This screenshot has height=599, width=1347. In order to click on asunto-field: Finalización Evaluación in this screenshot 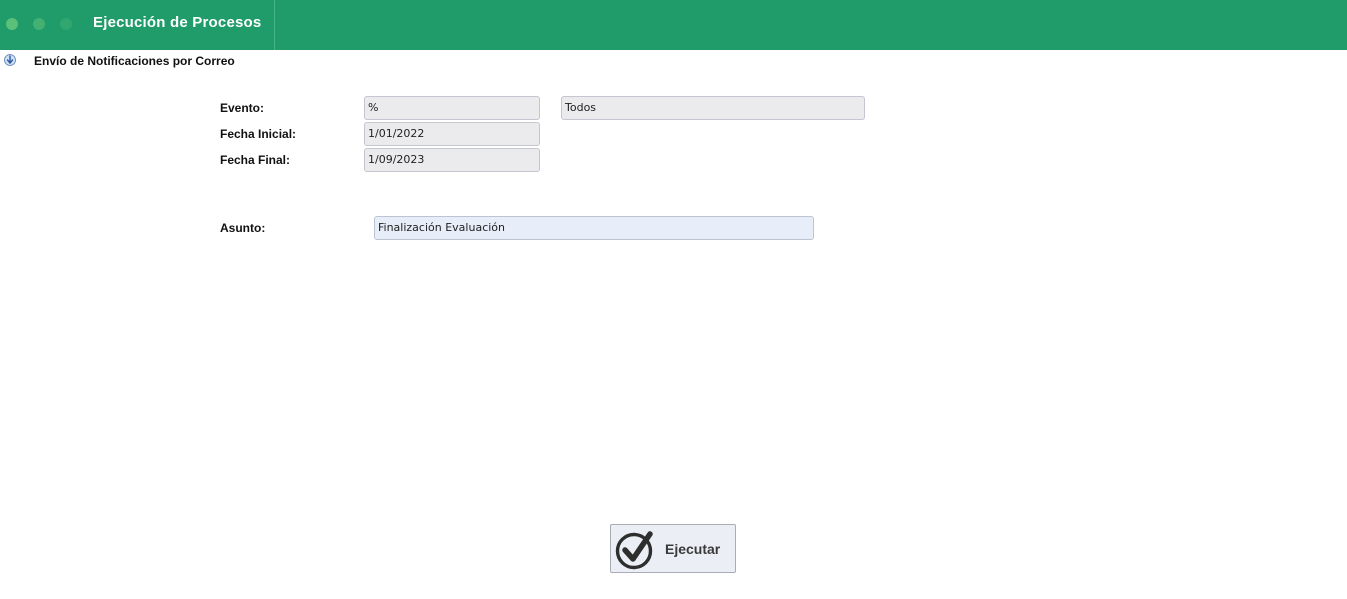, I will do `click(594, 228)`.